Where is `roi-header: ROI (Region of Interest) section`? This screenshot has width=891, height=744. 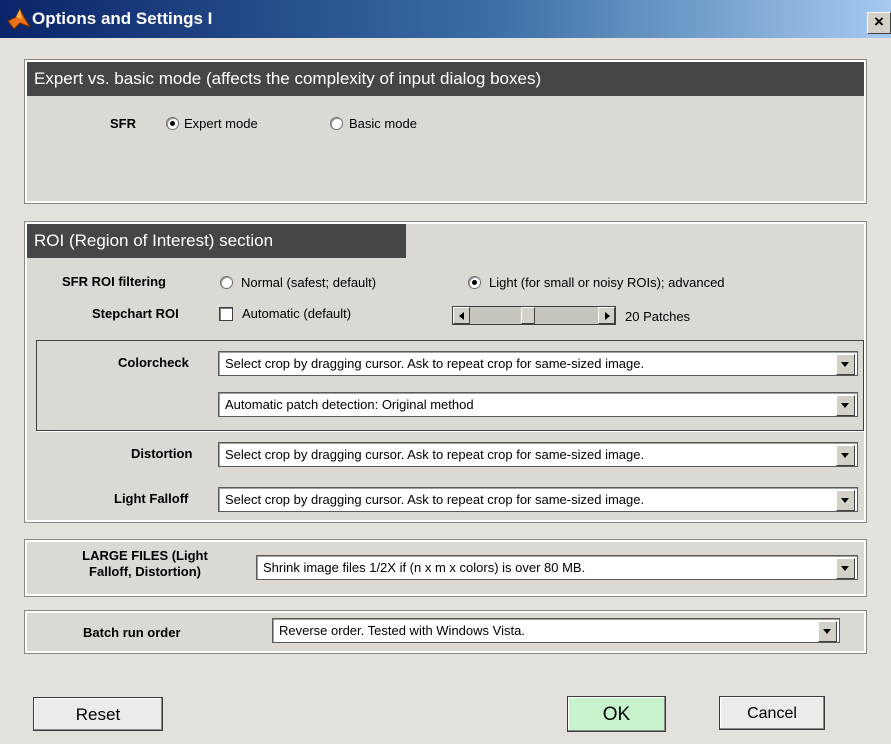 roi-header: ROI (Region of Interest) section is located at coordinates (216, 241).